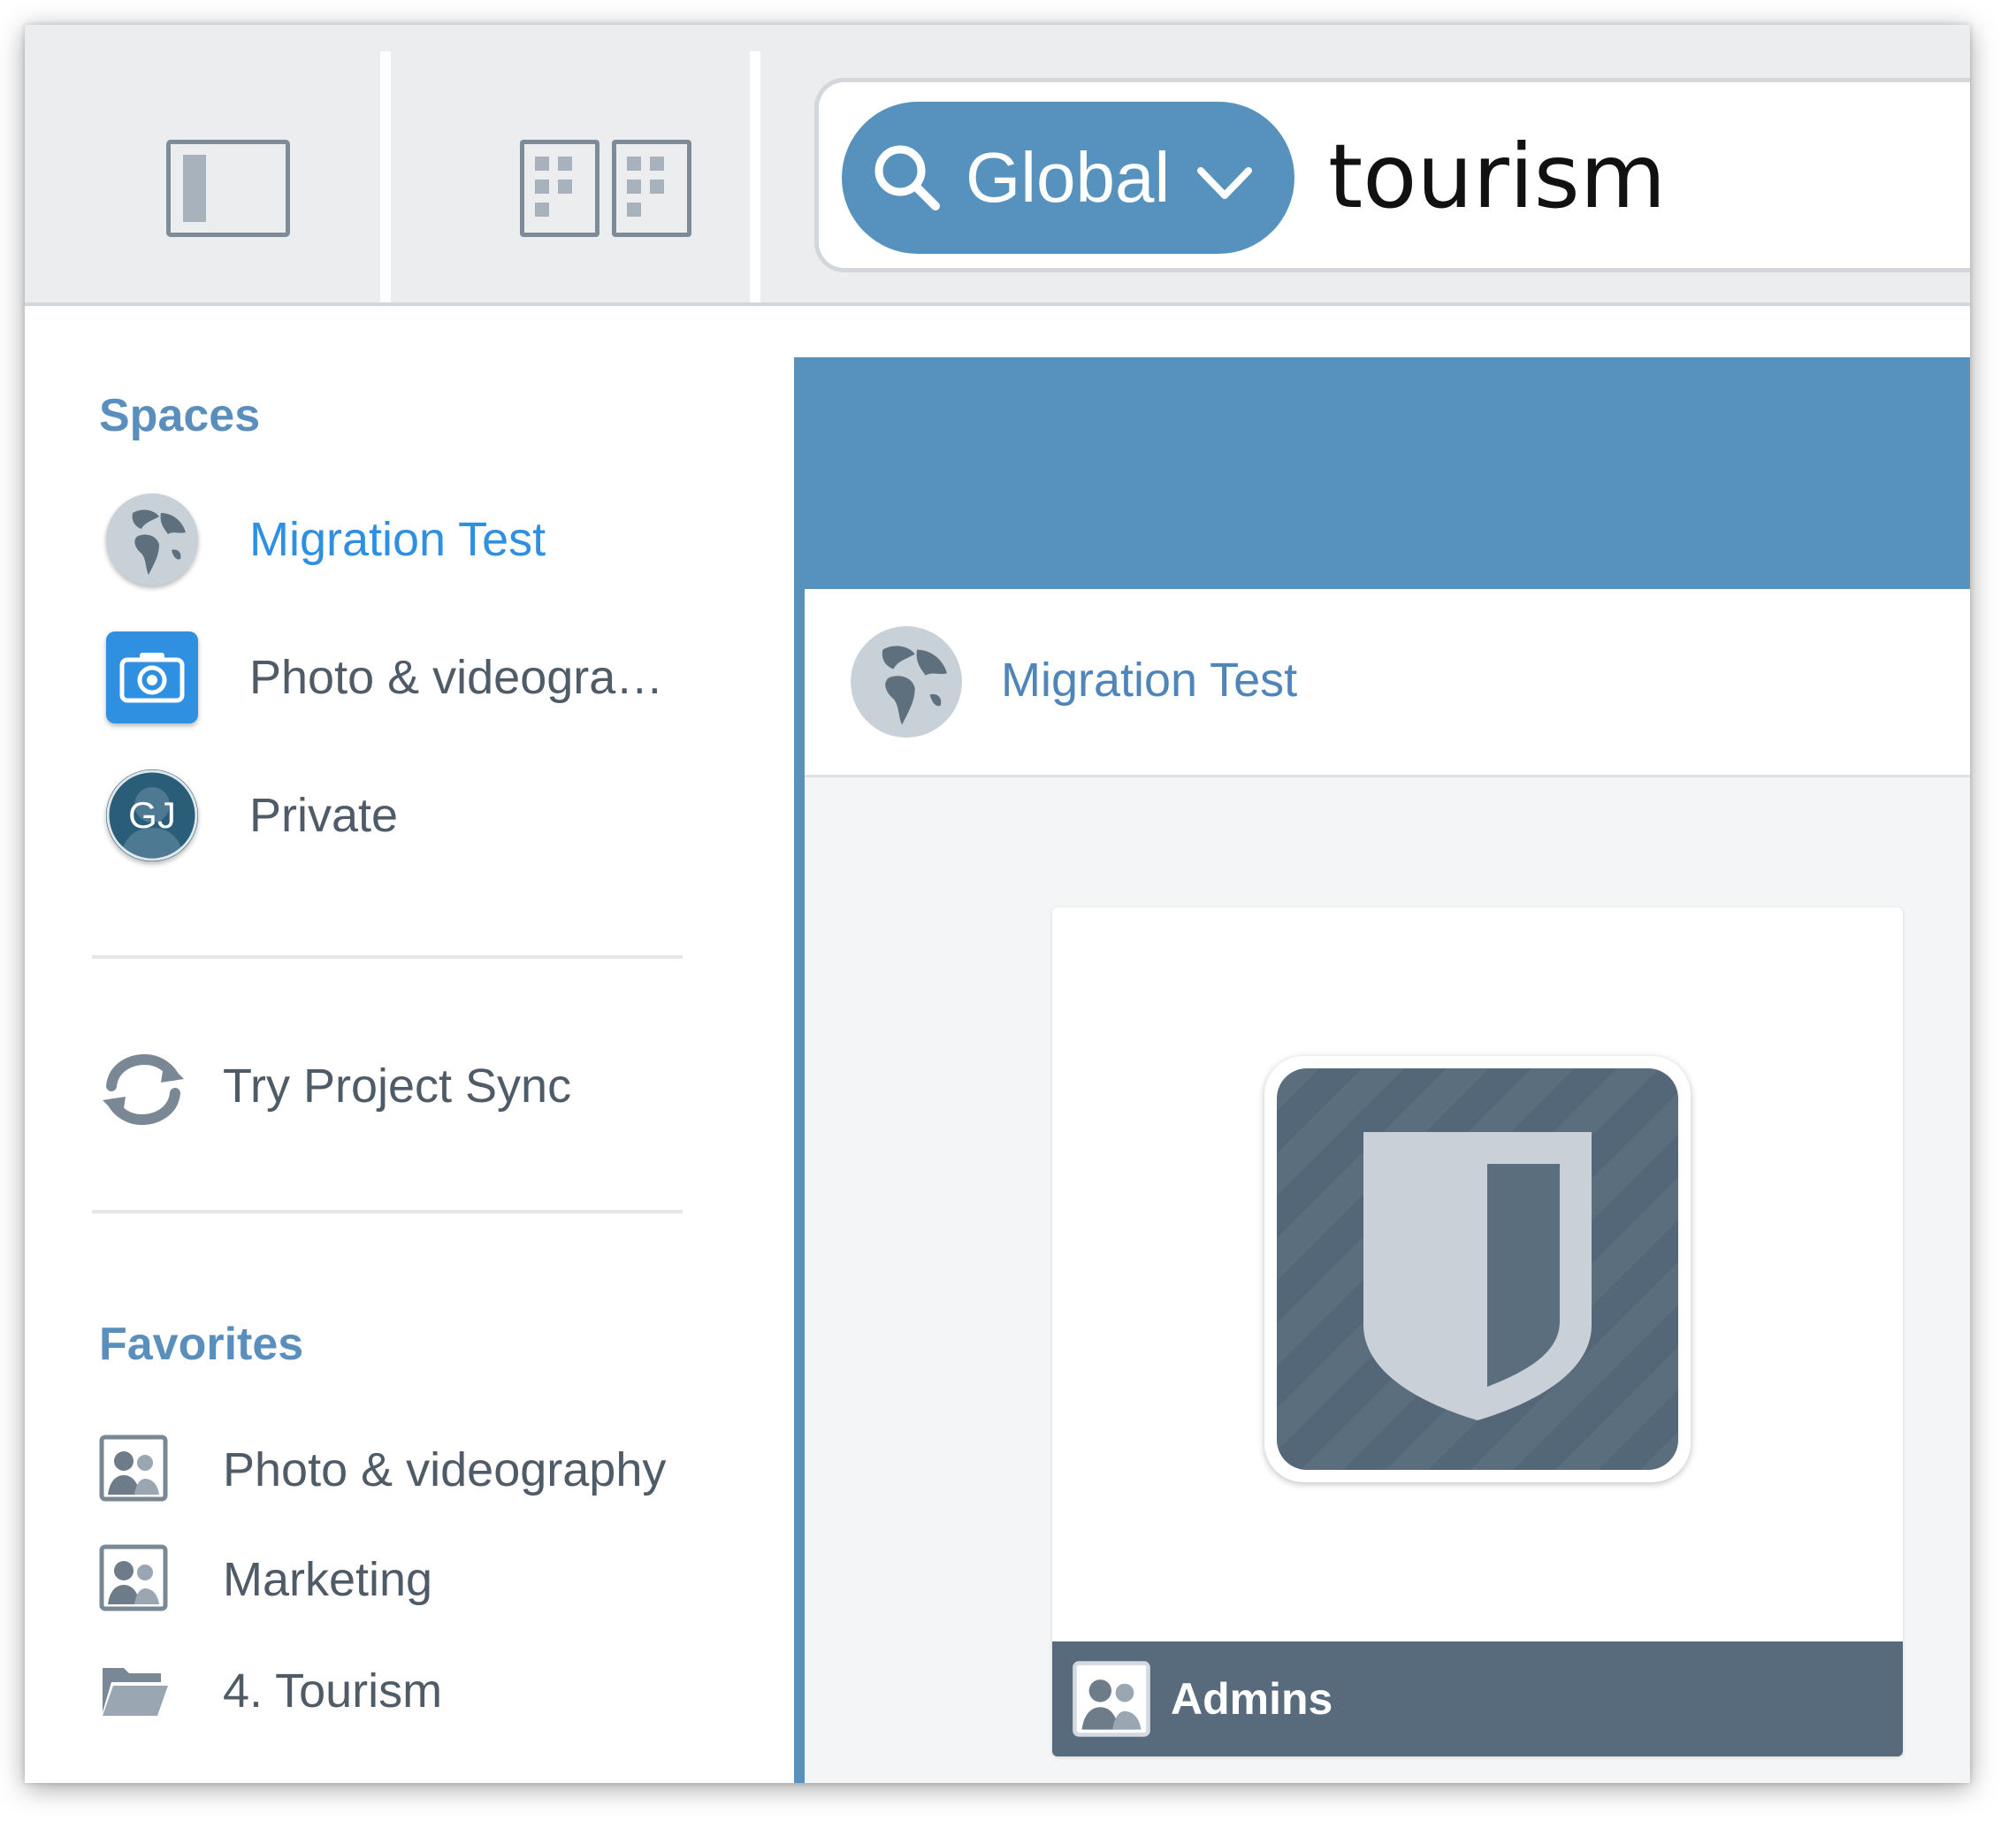 The height and width of the screenshot is (1821, 2016). Describe the element at coordinates (152, 677) in the screenshot. I see `camera-icon` at that location.